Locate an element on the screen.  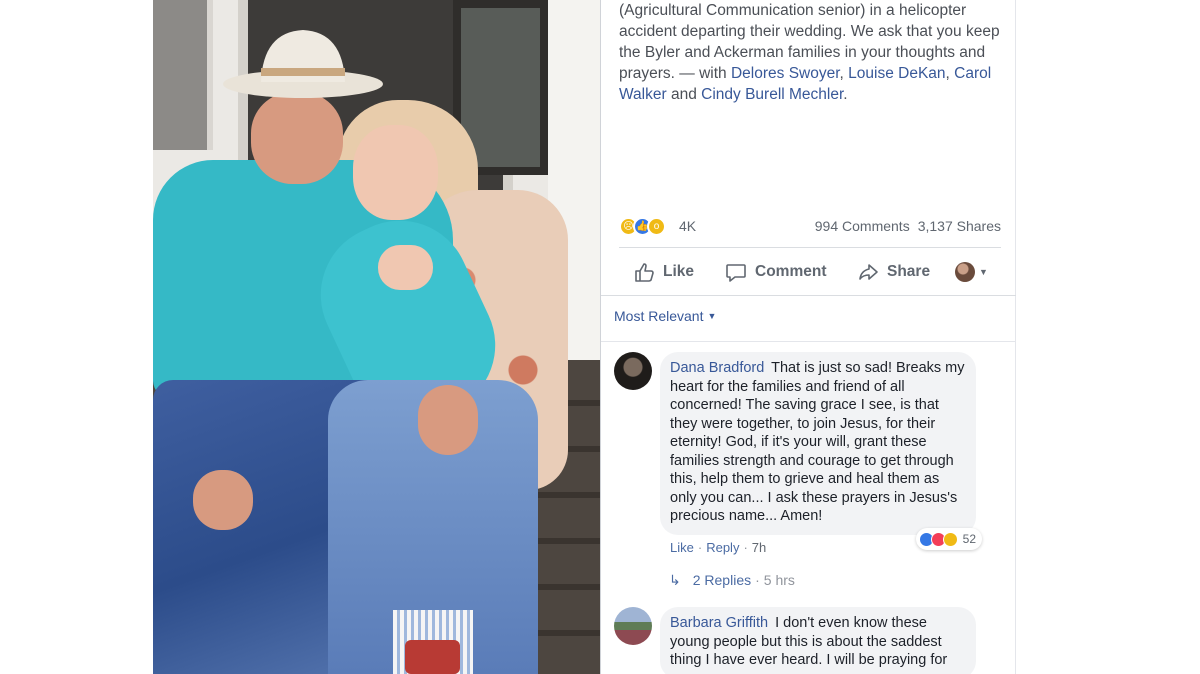
comment-reactions: 52 is located at coordinates (948, 539).